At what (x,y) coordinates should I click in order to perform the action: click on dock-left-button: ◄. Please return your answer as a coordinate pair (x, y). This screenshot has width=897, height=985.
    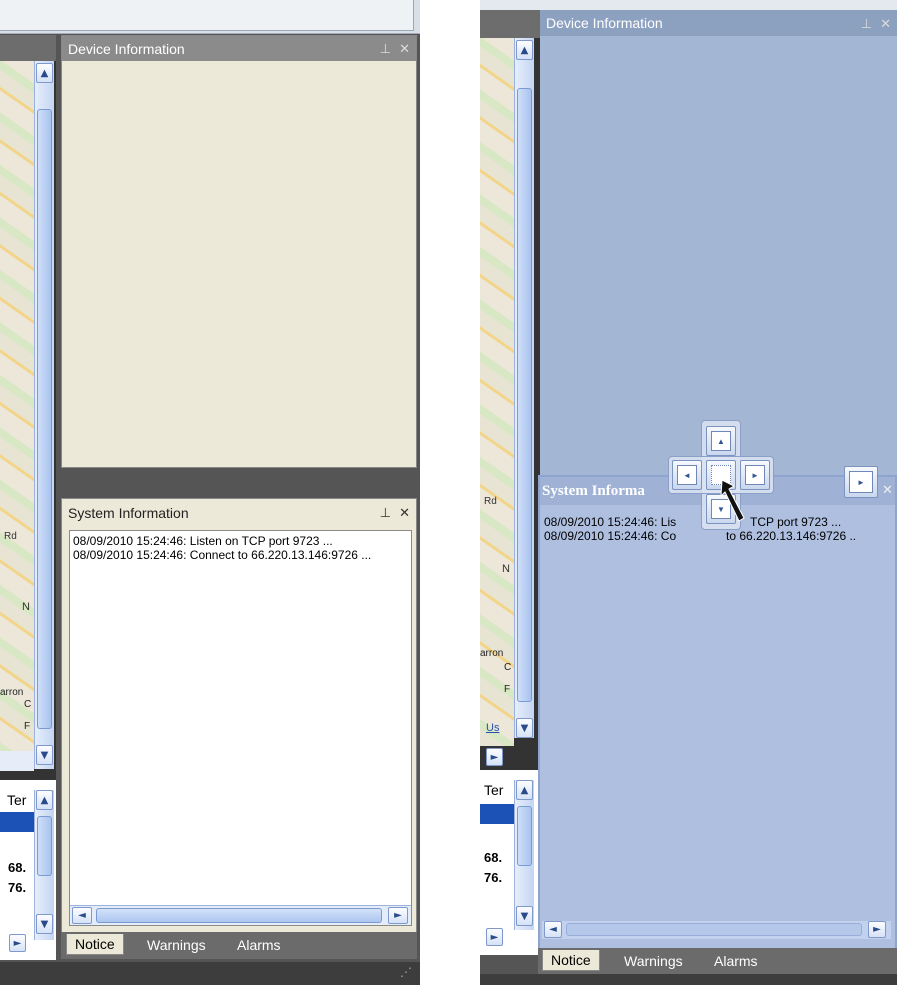
    Looking at the image, I should click on (687, 475).